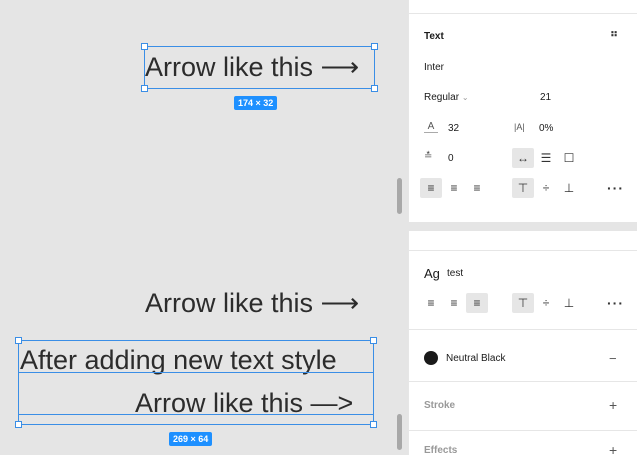 The width and height of the screenshot is (637, 455). I want to click on fixed-size-icon: ☐, so click(569, 158).